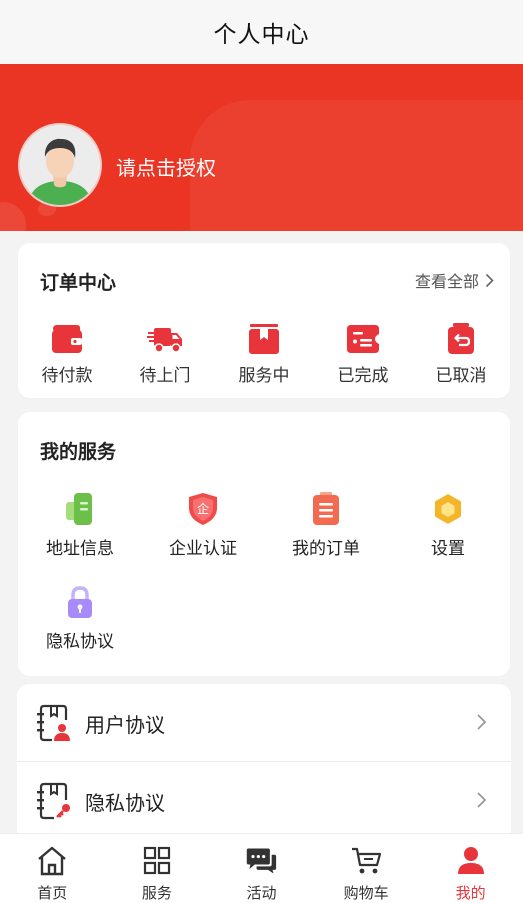 Image resolution: width=523 pixels, height=903 pixels. I want to click on avatar, so click(60, 165).